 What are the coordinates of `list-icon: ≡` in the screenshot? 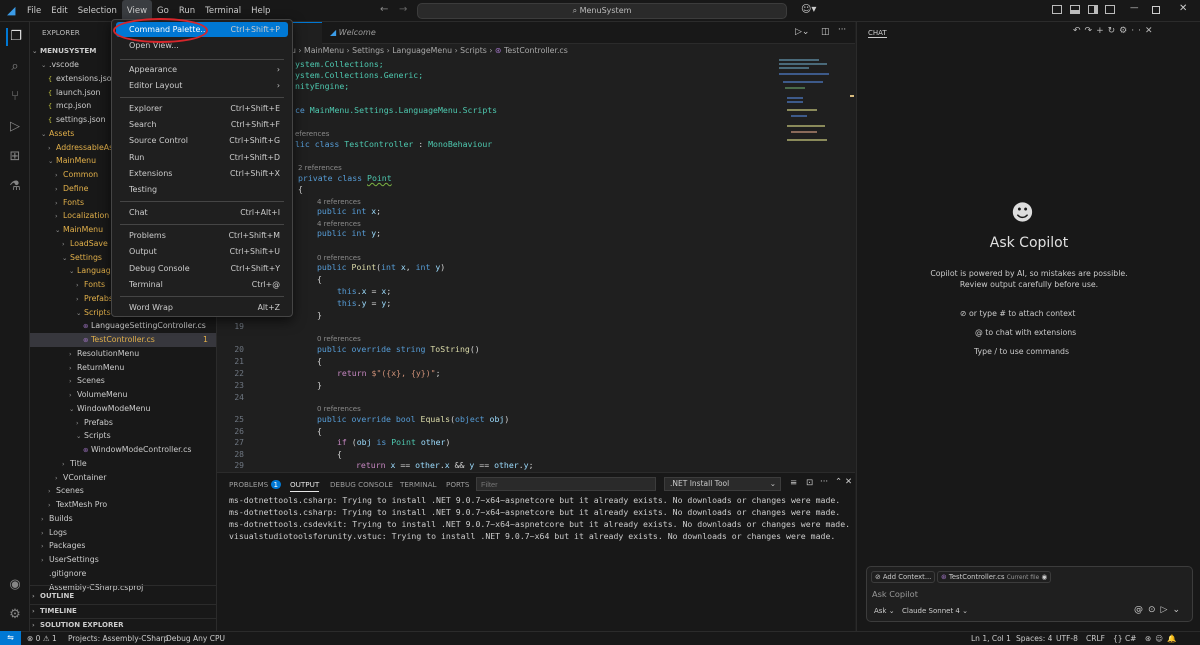 It's located at (793, 483).